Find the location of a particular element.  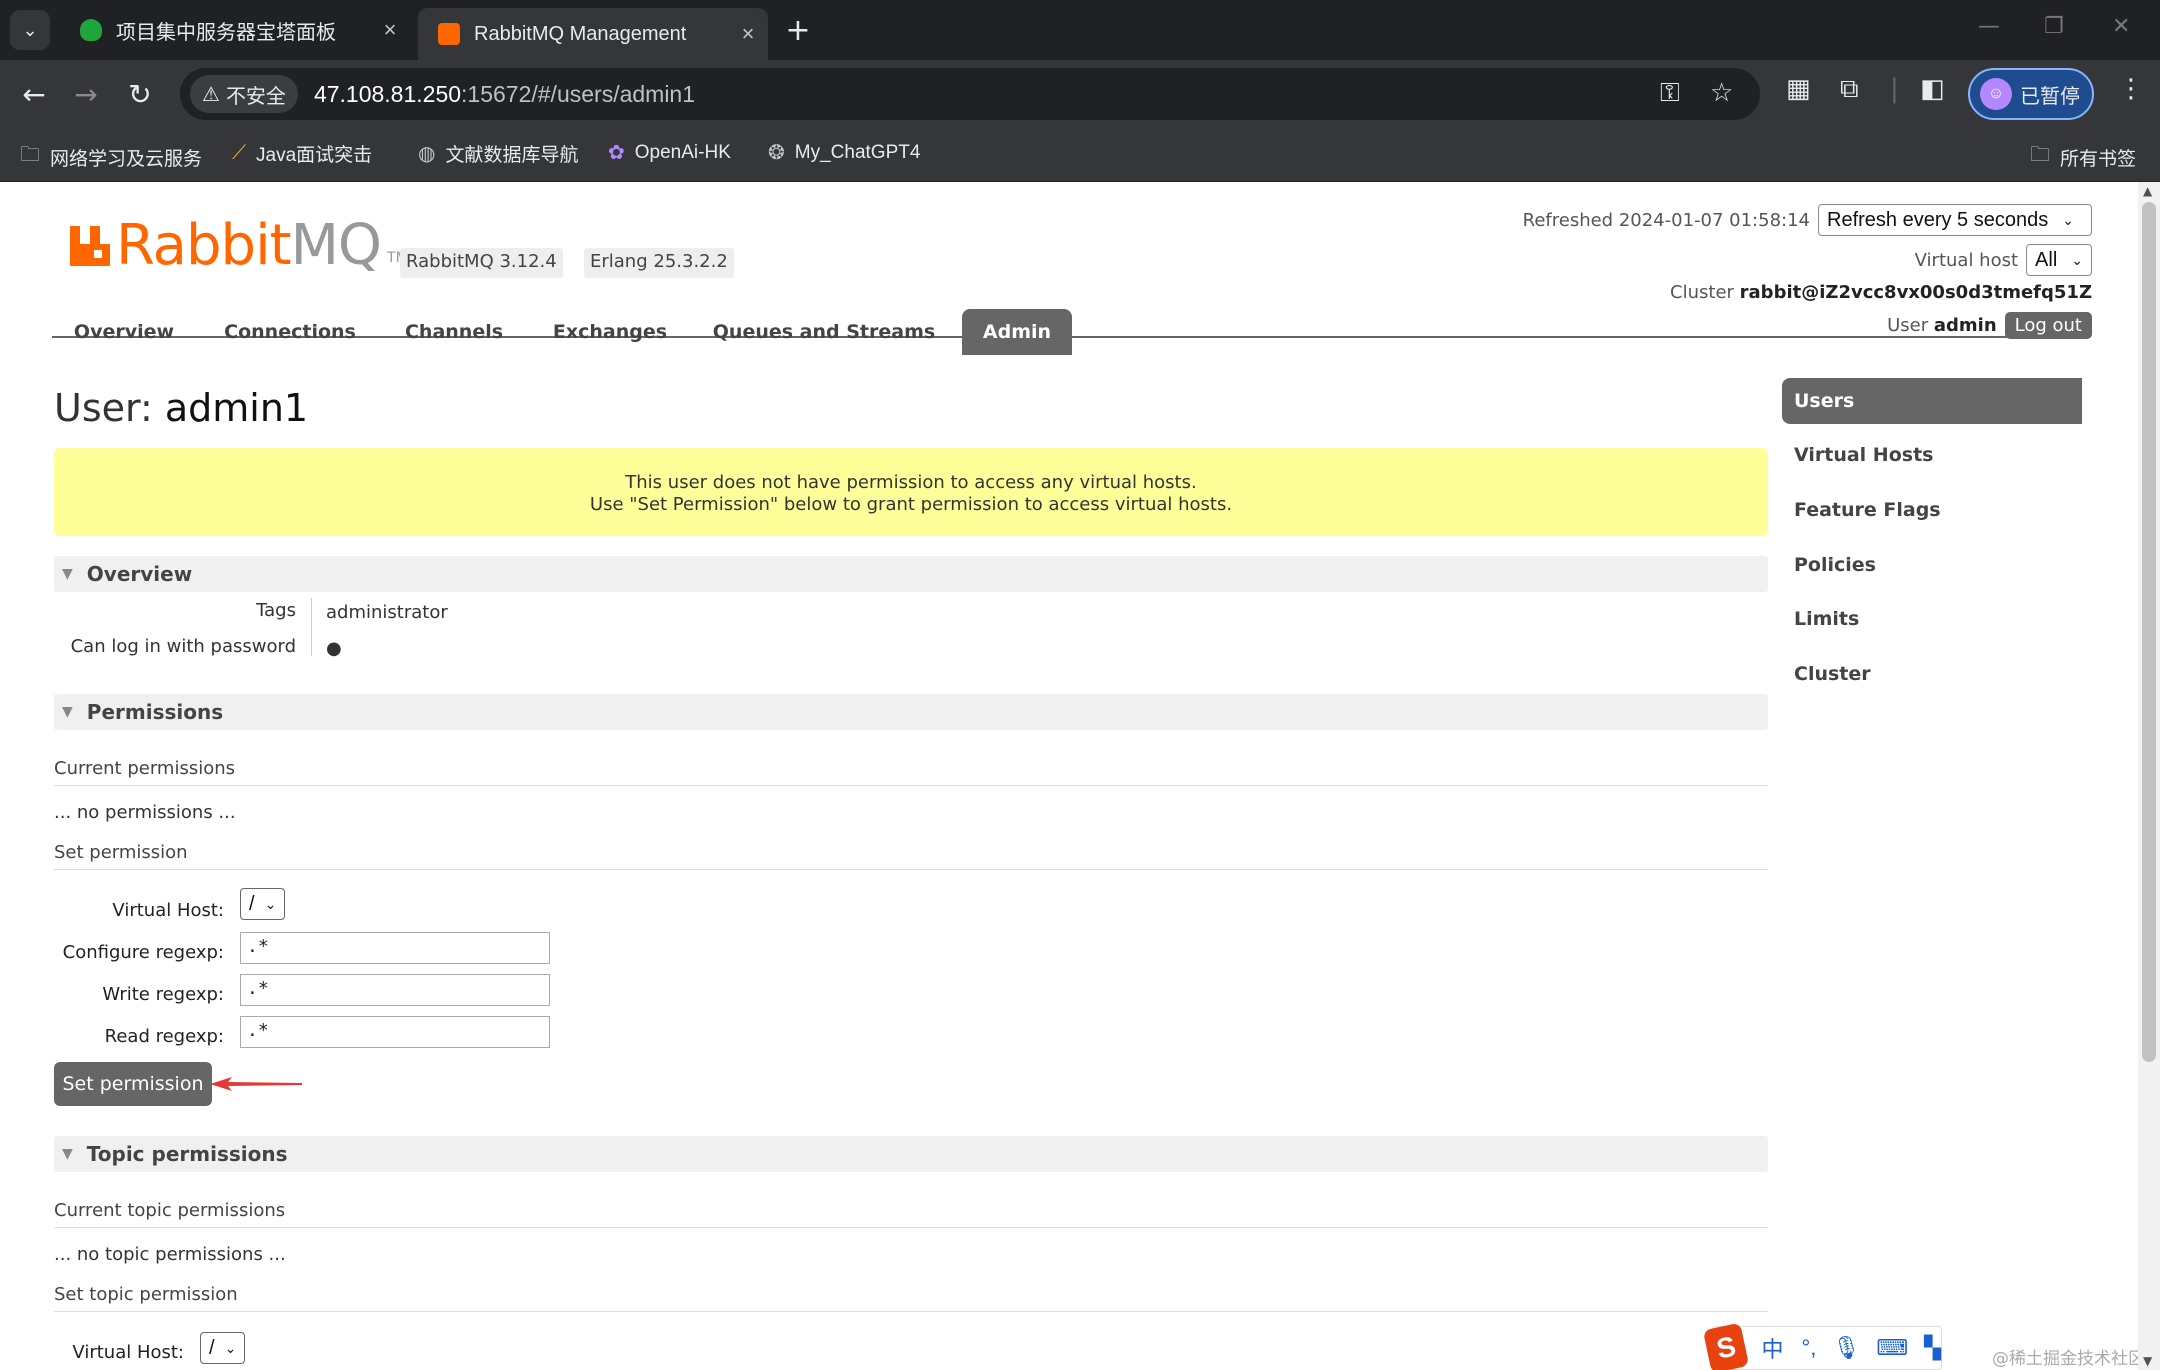

read-regexp-input: .* is located at coordinates (395, 1032).